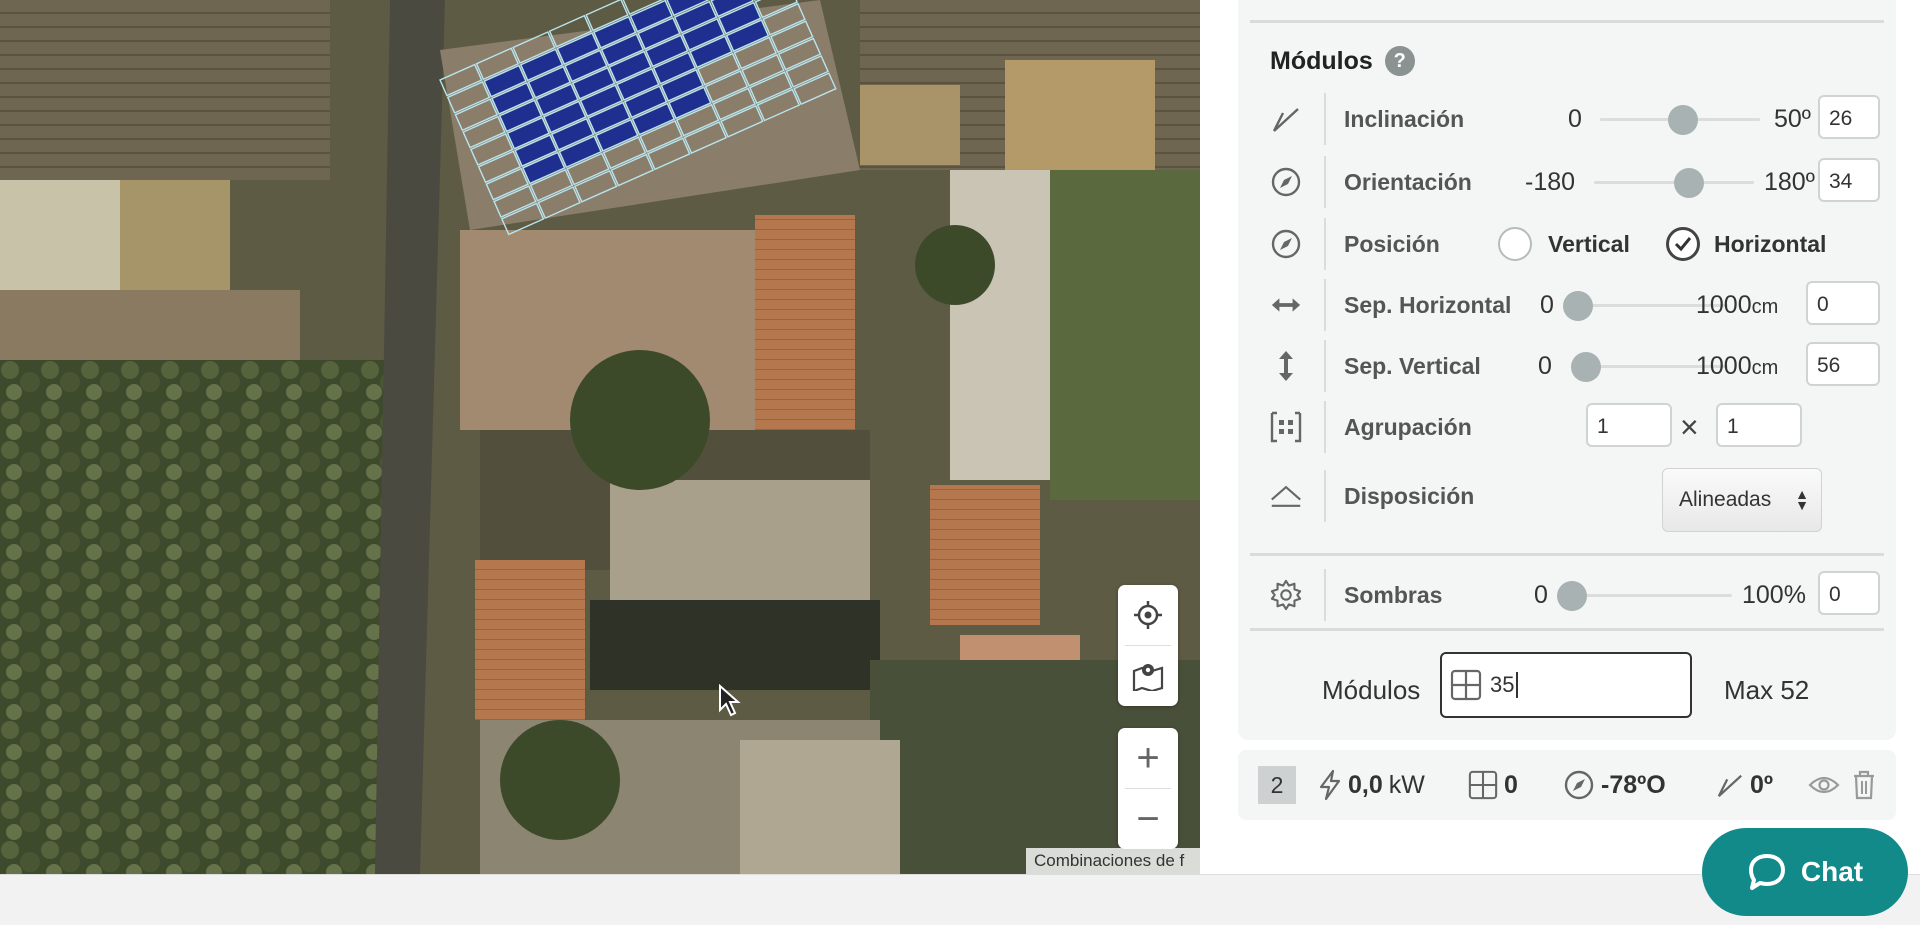 The height and width of the screenshot is (925, 1920). What do you see at coordinates (1393, 595) in the screenshot?
I see `sombras-label: Sombras` at bounding box center [1393, 595].